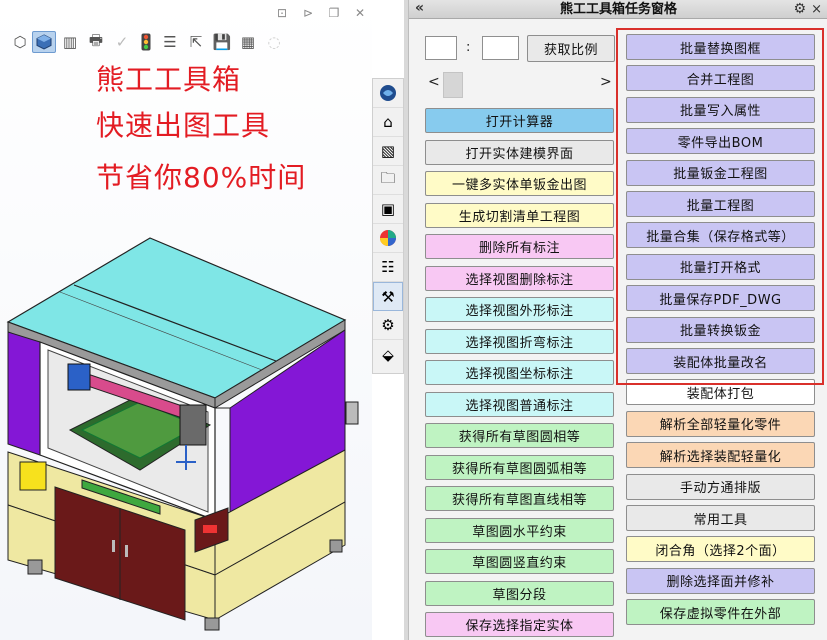 This screenshot has width=827, height=640. I want to click on gear-icon: ⚙, so click(799, 9).